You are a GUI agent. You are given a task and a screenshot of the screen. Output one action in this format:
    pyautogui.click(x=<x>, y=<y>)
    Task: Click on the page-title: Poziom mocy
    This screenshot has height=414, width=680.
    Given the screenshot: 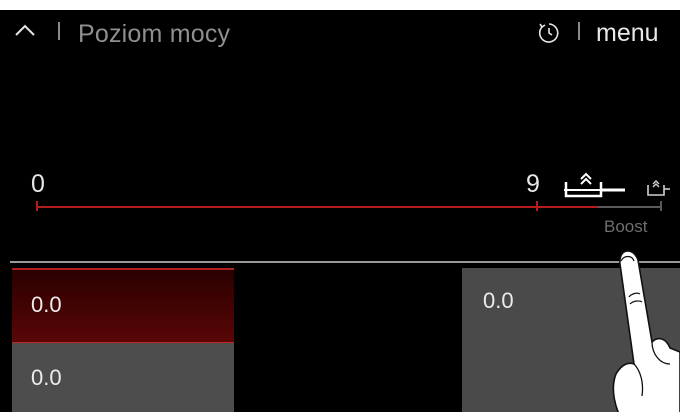 What is the action you would take?
    pyautogui.click(x=154, y=34)
    